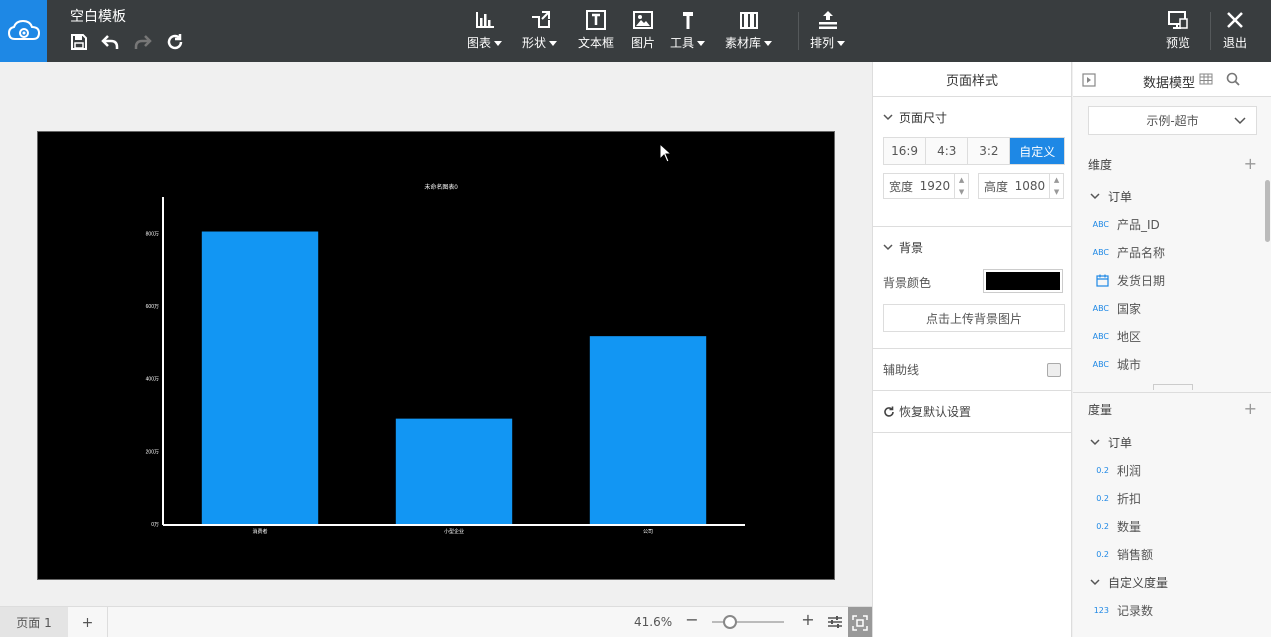  I want to click on fit-screen-button, so click(860, 622).